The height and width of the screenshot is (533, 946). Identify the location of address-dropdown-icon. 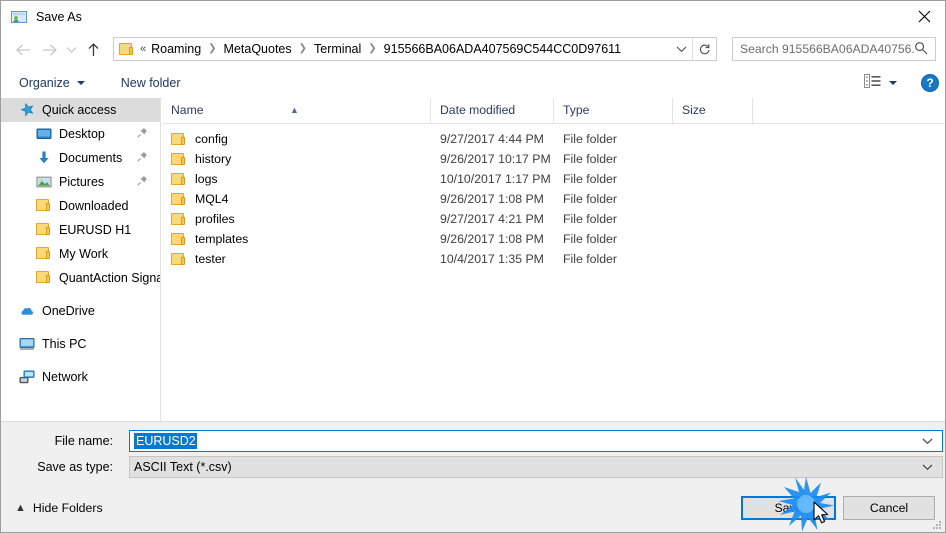
(681, 49).